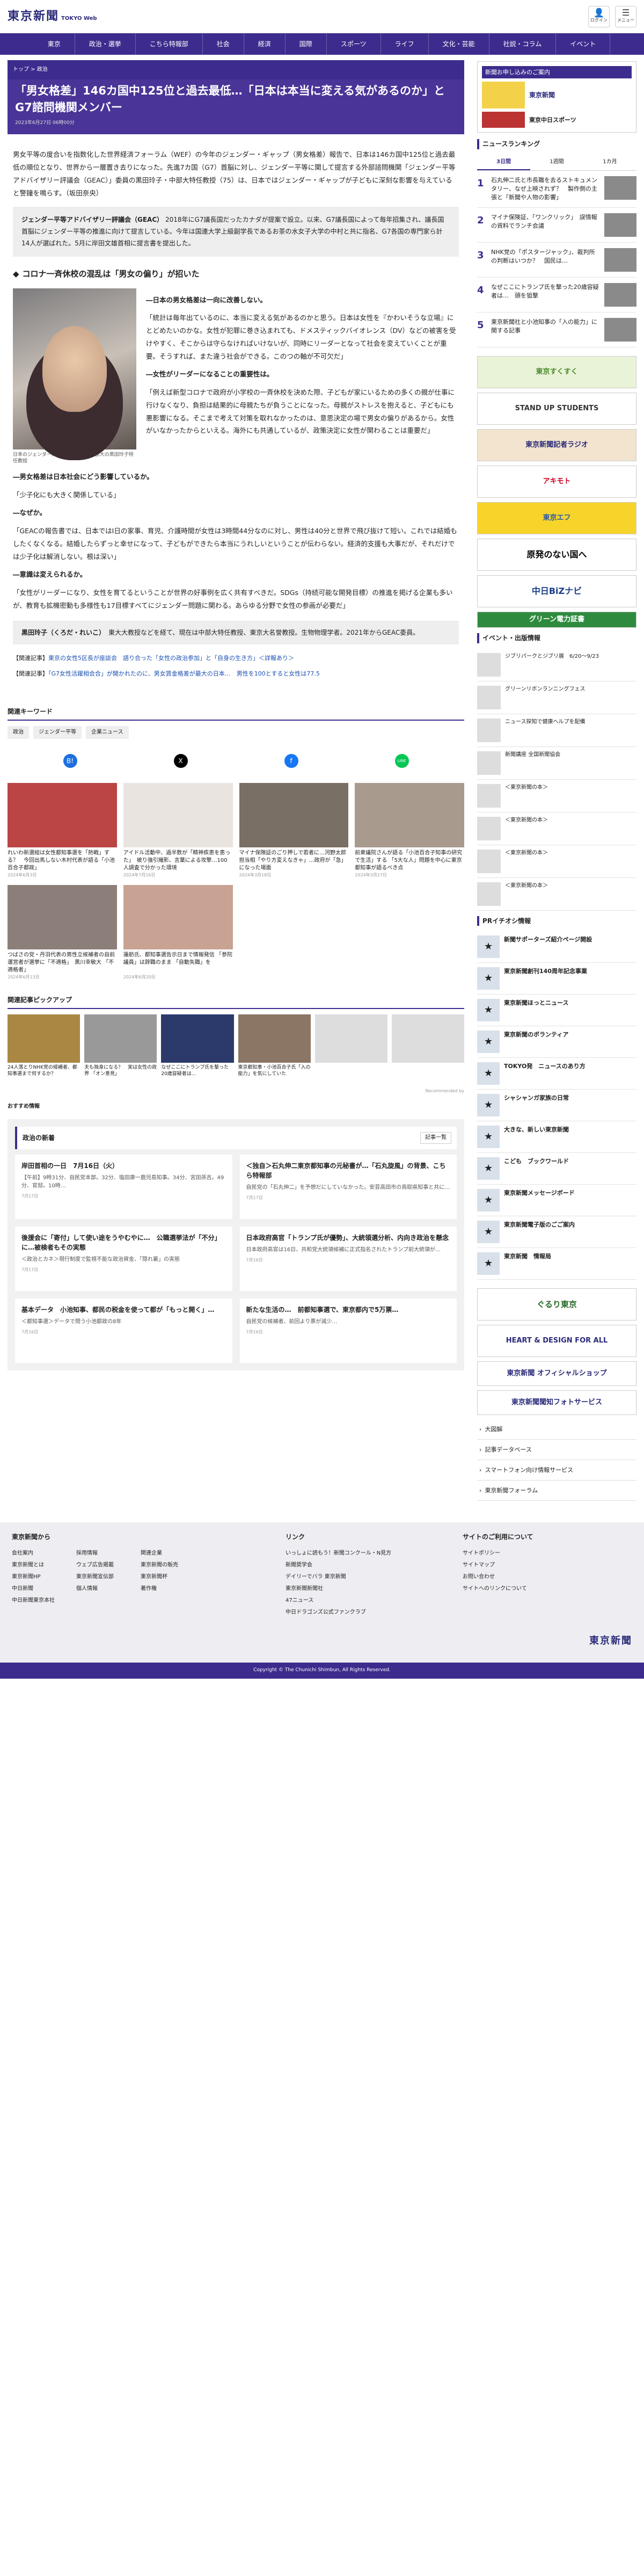 The image size is (644, 2576). What do you see at coordinates (556, 1429) in the screenshot?
I see `side-link: › 大図解` at bounding box center [556, 1429].